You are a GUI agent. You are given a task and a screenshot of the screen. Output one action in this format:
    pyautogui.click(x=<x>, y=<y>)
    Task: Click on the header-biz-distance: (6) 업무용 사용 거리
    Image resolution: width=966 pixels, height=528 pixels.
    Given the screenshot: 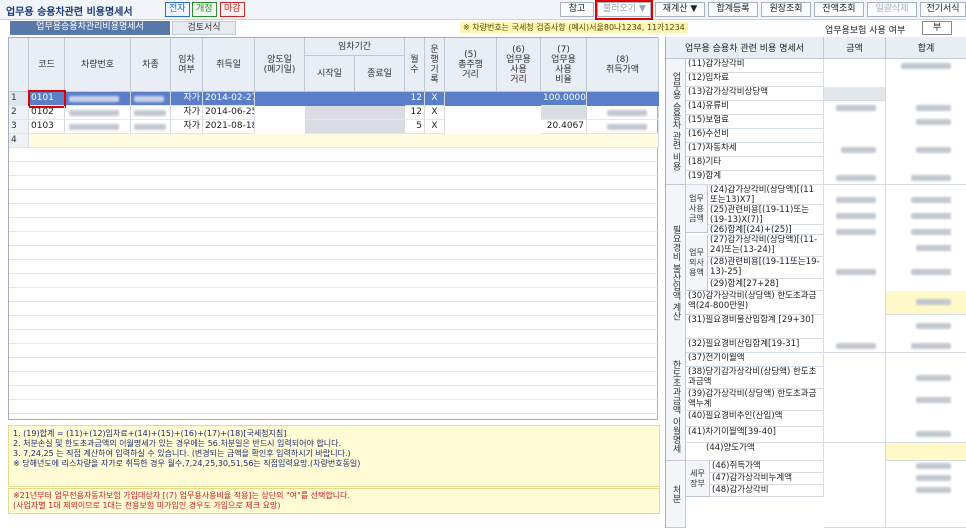 What is the action you would take?
    pyautogui.click(x=519, y=65)
    